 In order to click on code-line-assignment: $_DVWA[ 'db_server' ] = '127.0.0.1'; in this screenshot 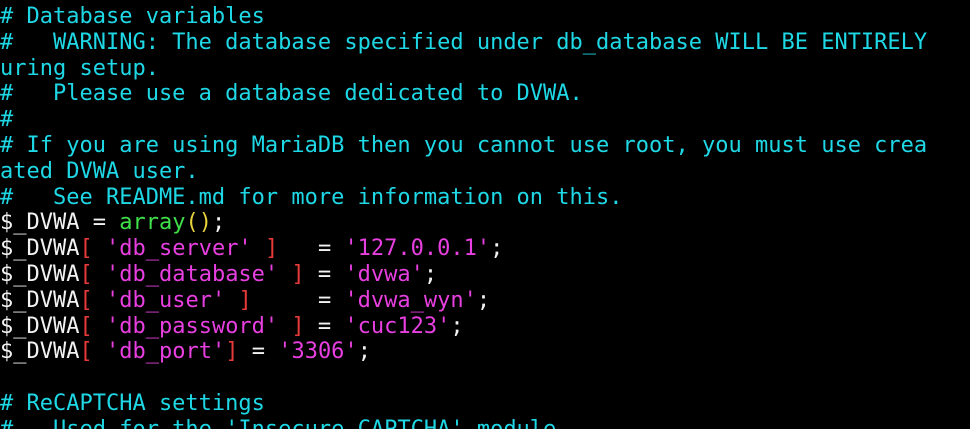, I will do `click(485, 249)`.